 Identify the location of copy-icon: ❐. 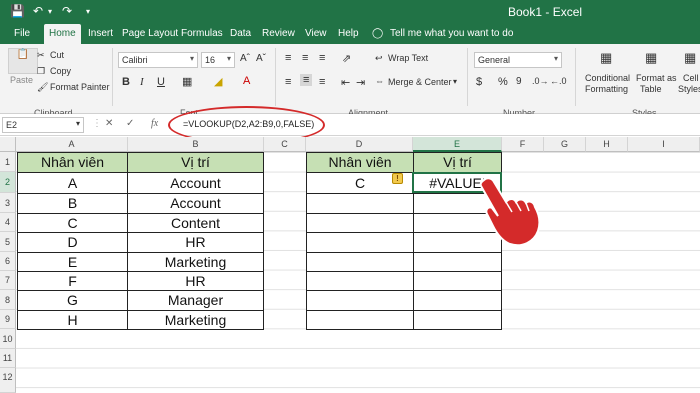
(41, 71).